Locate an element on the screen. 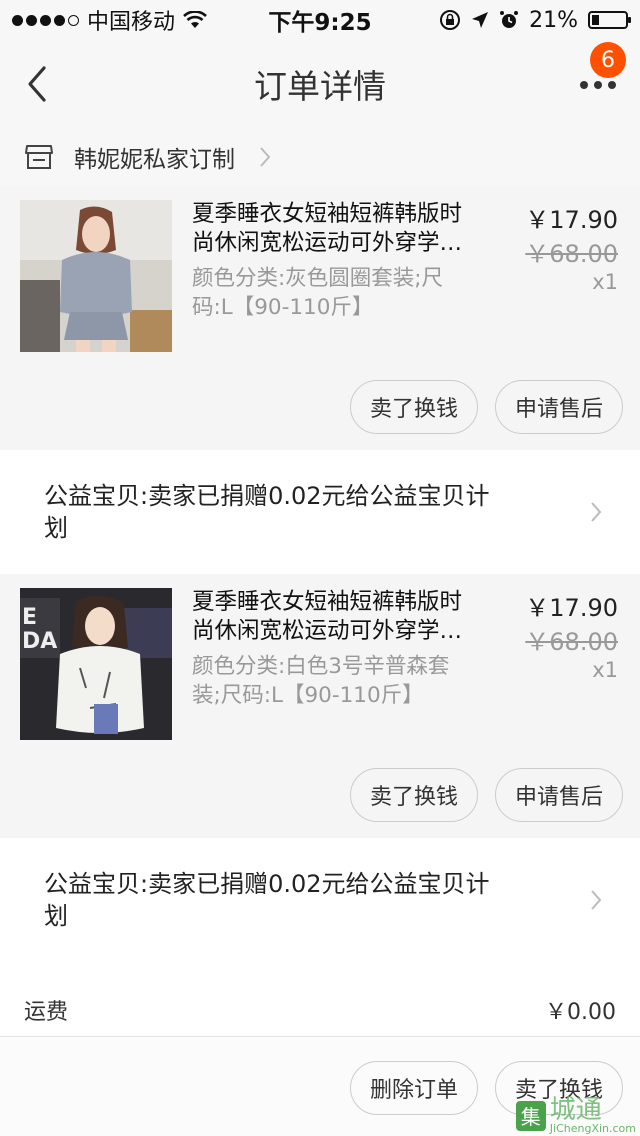 This screenshot has width=640, height=1136. rotation-lock-icon is located at coordinates (450, 20).